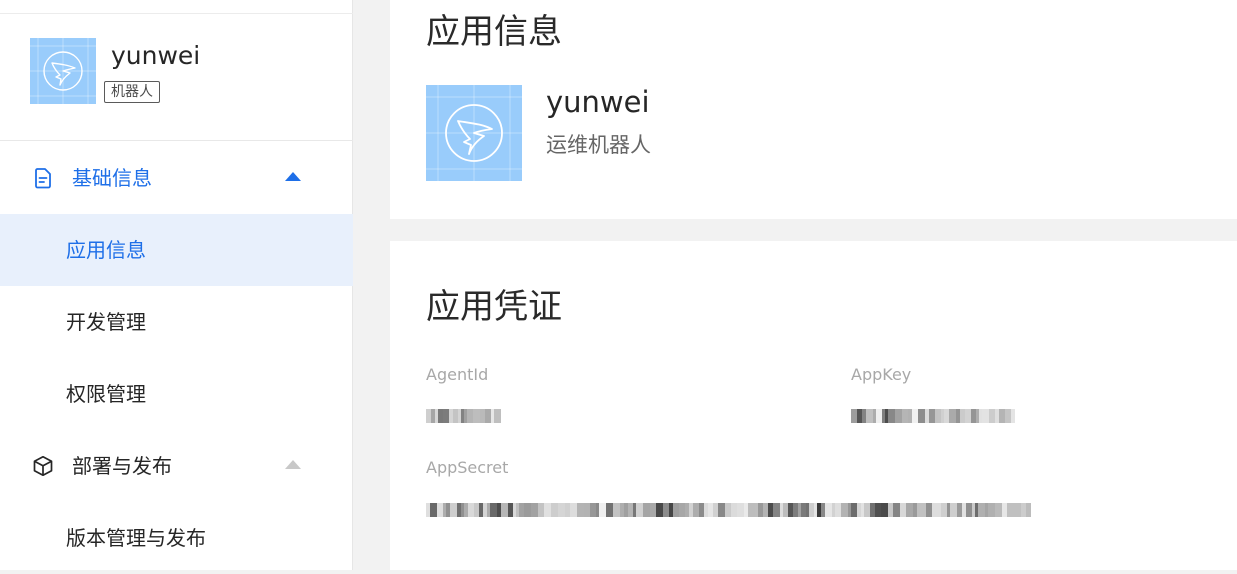  Describe the element at coordinates (176, 322) in the screenshot. I see `sidebar-item-dev-management: 开发管理` at that location.